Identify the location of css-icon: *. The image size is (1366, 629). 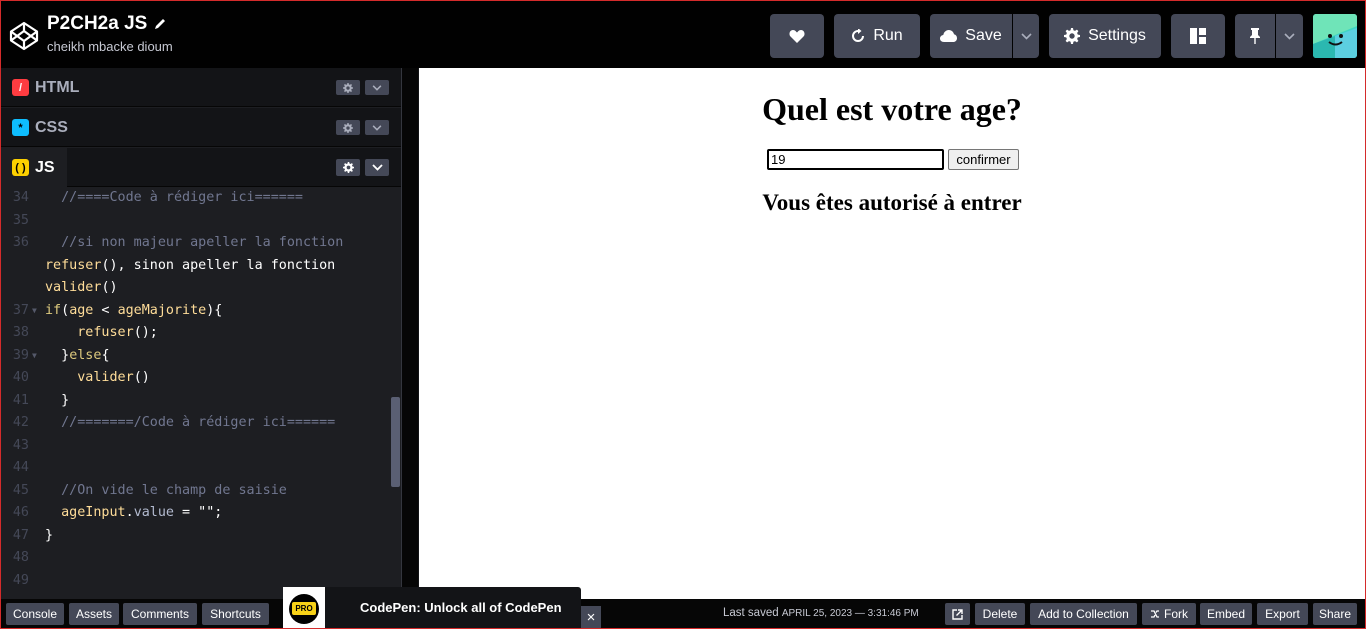
(20, 127).